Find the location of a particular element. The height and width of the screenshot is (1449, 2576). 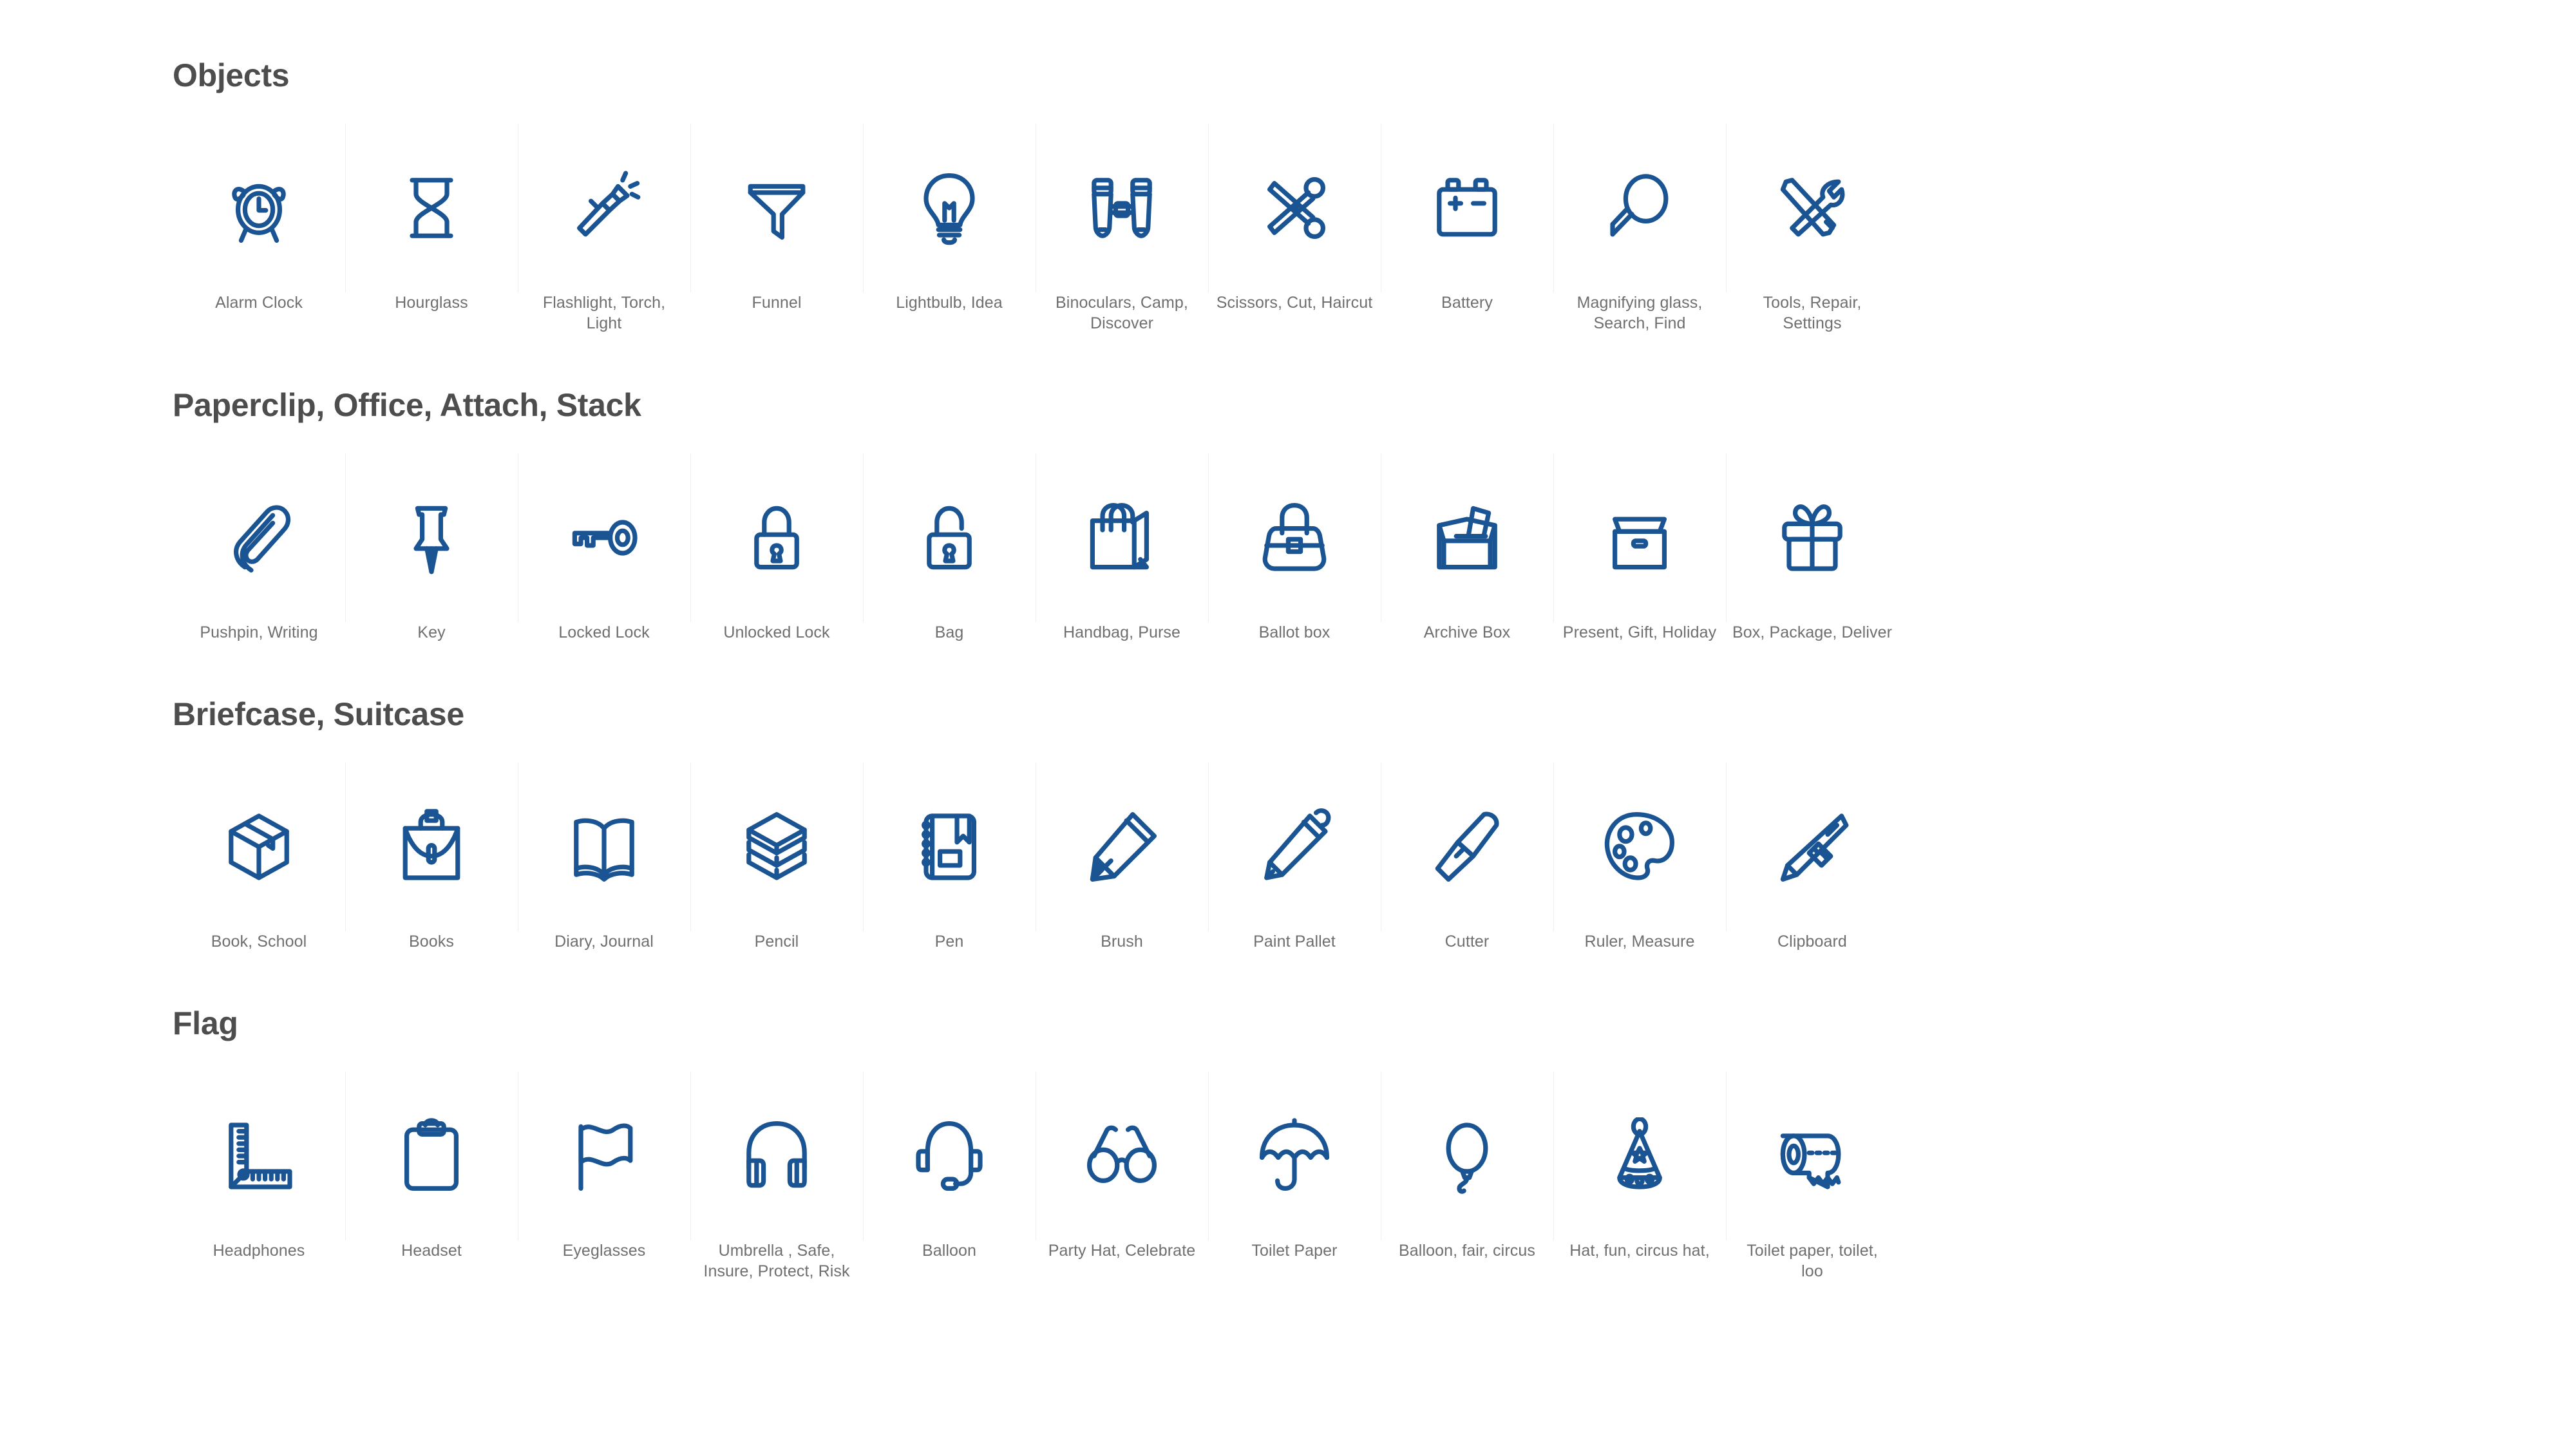

icon-cell: Book, School is located at coordinates (259, 857).